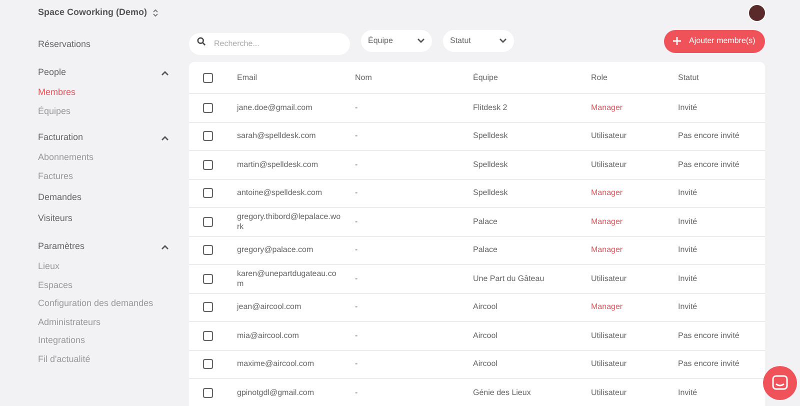 Image resolution: width=800 pixels, height=406 pixels. I want to click on sort-icon, so click(155, 13).